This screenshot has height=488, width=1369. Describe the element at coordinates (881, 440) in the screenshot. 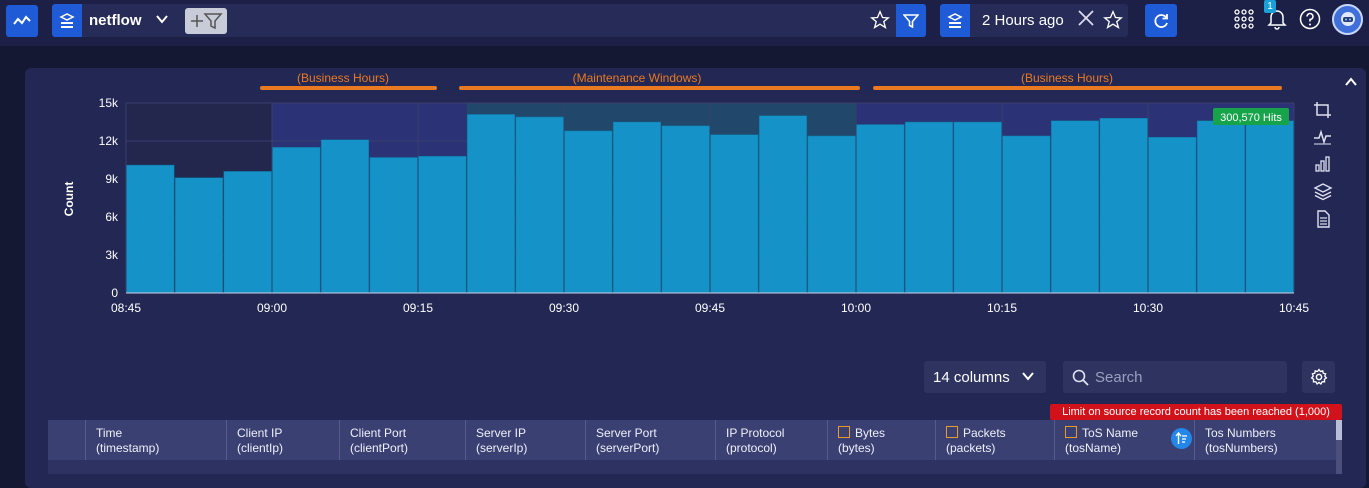

I see `table-header-bytes: Bytes (bytes)` at that location.